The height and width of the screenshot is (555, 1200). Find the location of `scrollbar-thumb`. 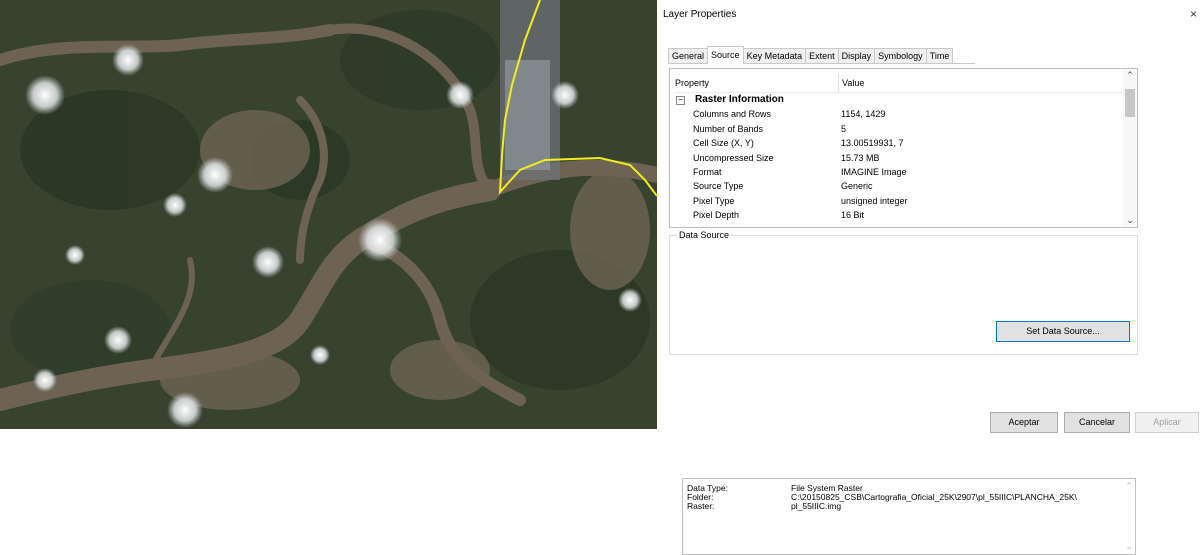

scrollbar-thumb is located at coordinates (1130, 103).